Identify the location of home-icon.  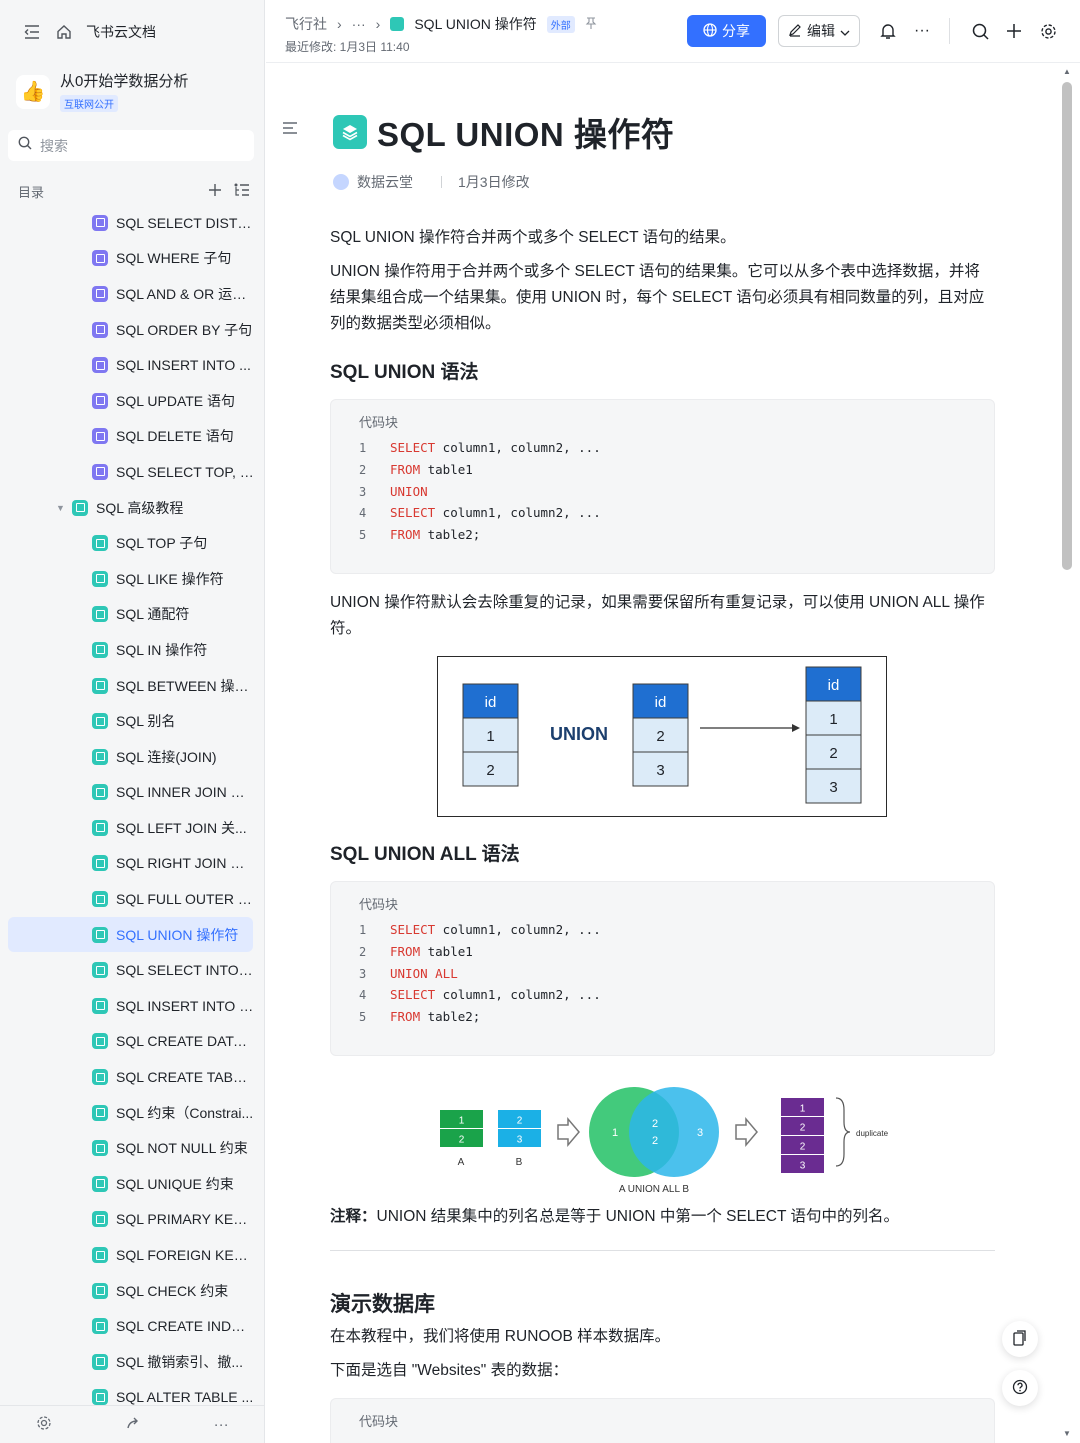
(64, 32).